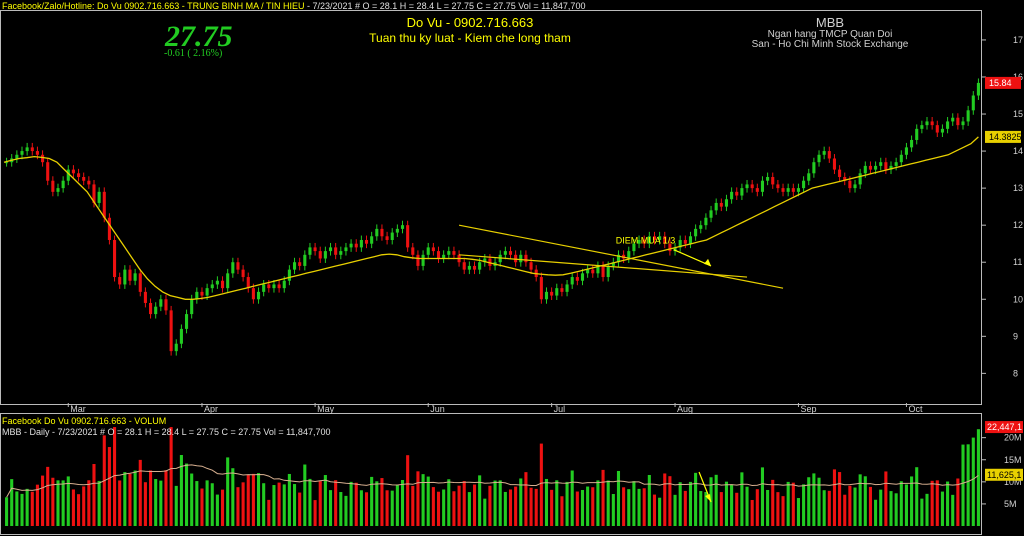 The image size is (1024, 536). I want to click on price-tick-label: 17, so click(1018, 40).